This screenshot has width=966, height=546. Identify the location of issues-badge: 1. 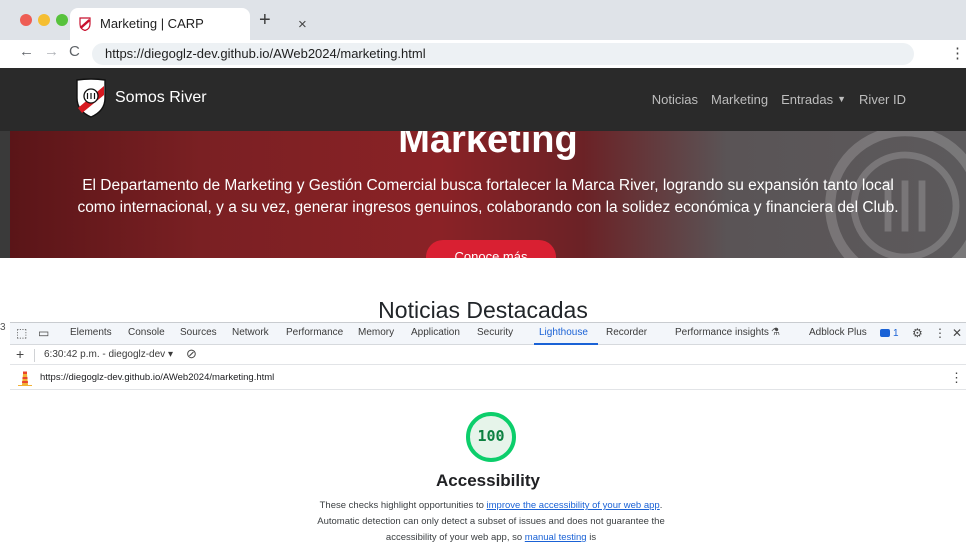
(889, 333).